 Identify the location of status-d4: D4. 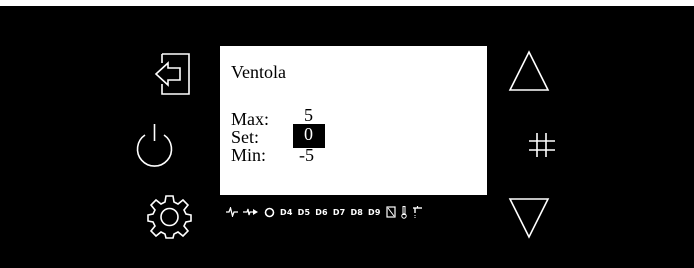
(286, 212).